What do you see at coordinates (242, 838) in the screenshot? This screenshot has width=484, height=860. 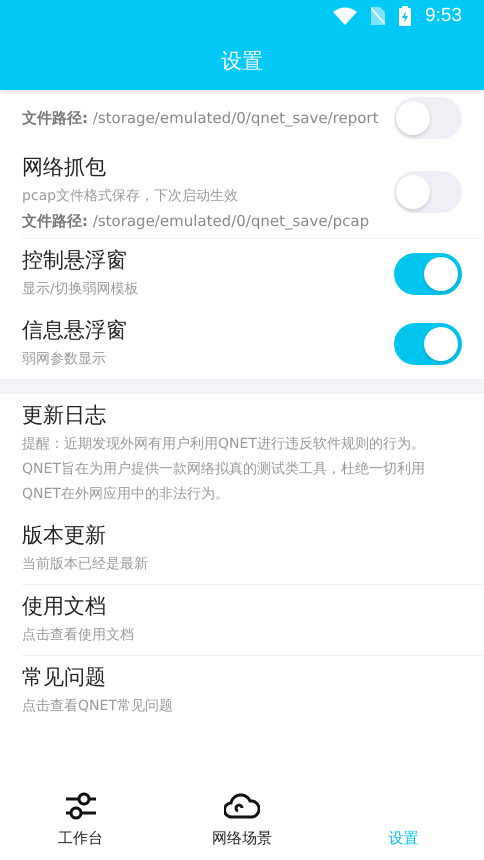 I see `nav-tab: 网络场景` at bounding box center [242, 838].